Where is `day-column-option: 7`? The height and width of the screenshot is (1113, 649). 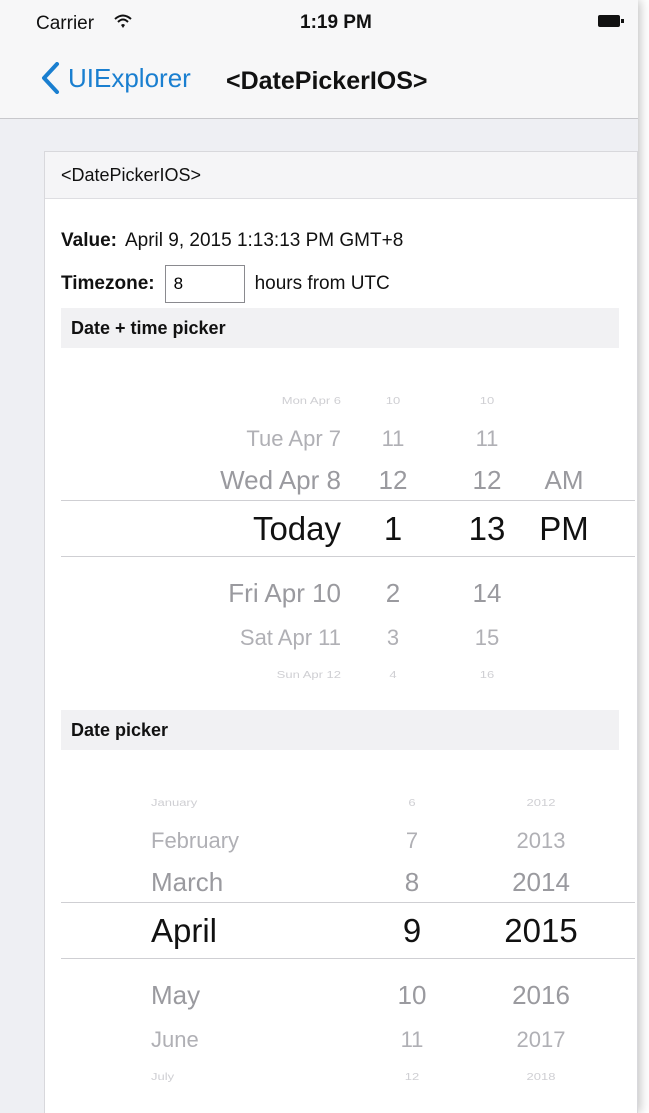 day-column-option: 7 is located at coordinates (412, 841).